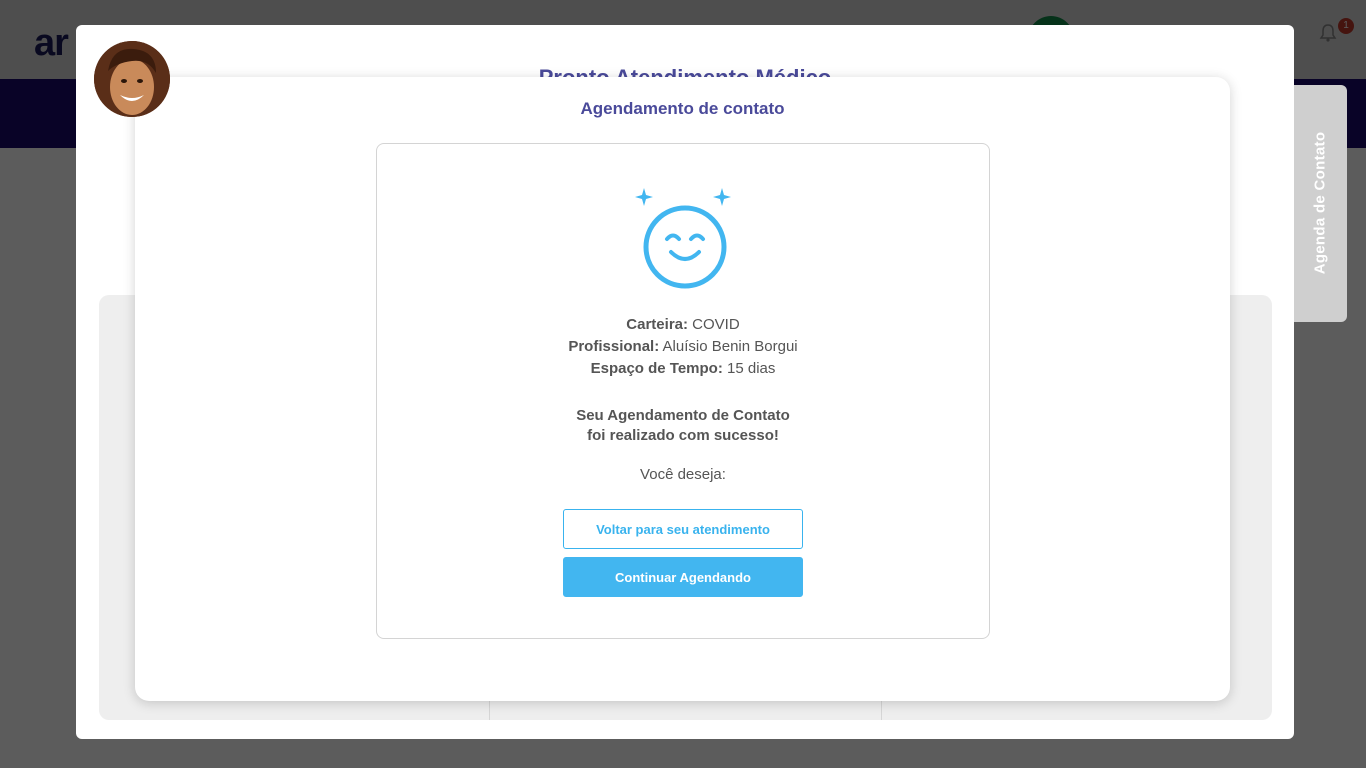 The width and height of the screenshot is (1366, 768). What do you see at coordinates (683, 577) in the screenshot?
I see `continue-scheduling-button: Continuar Agendando` at bounding box center [683, 577].